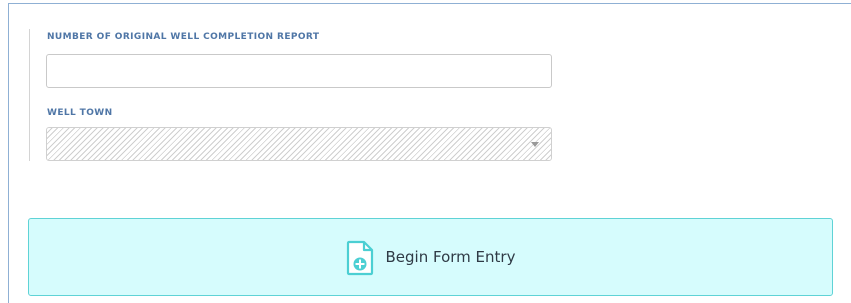  Describe the element at coordinates (80, 113) in the screenshot. I see `well-town-label: WELL TOWN` at that location.